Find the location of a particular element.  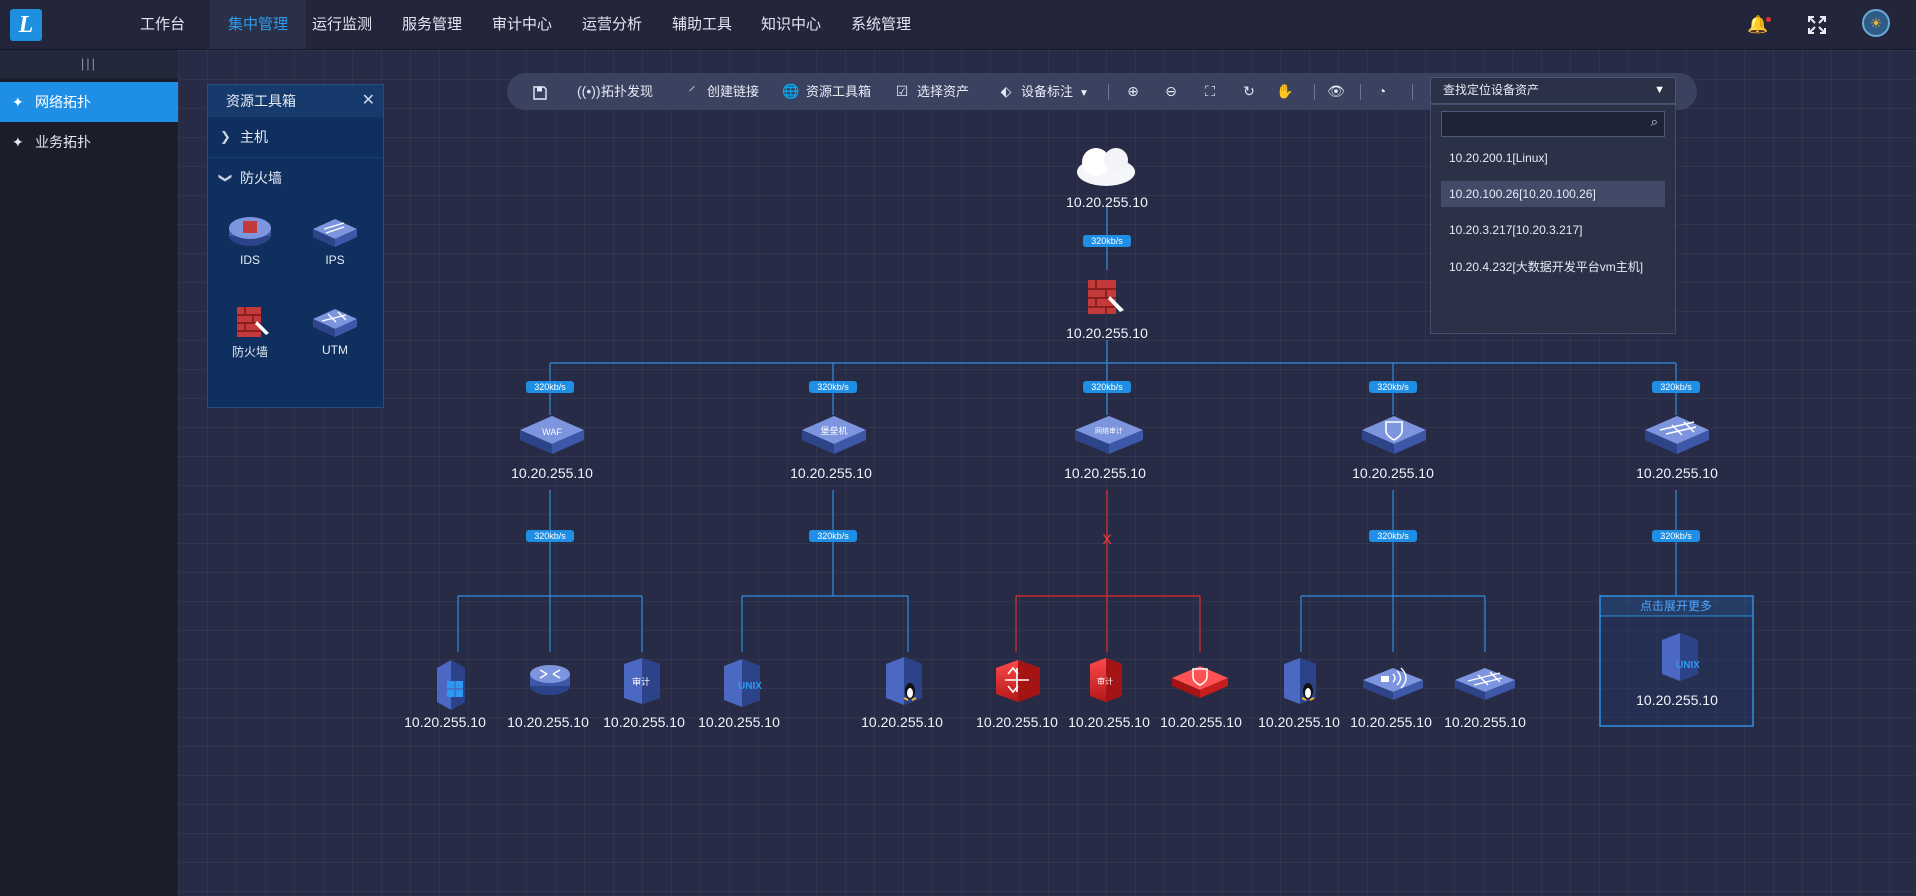

dropdown-option: 10.20.200.1[Linux] is located at coordinates (1553, 158).